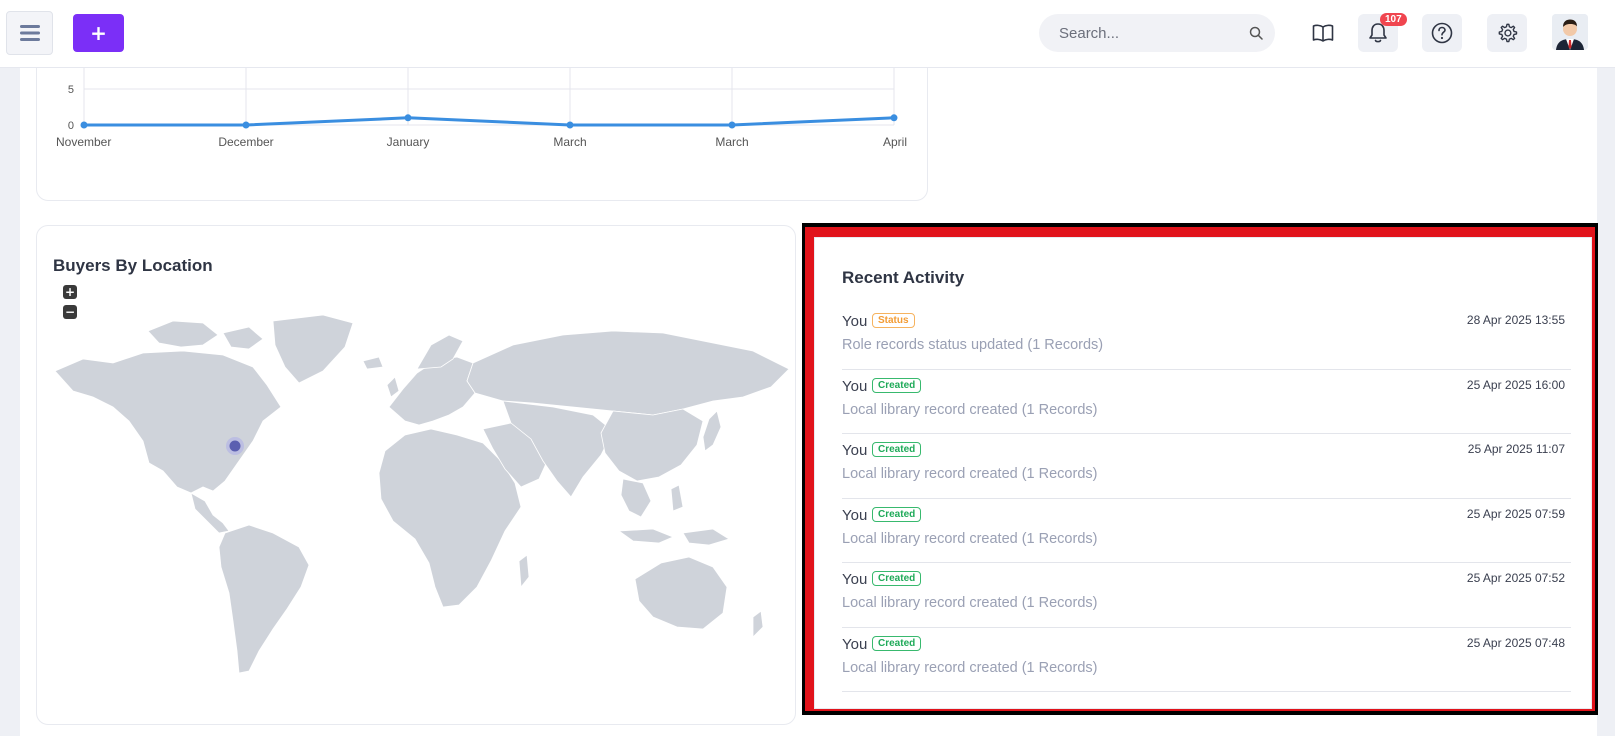 Image resolution: width=1615 pixels, height=736 pixels. I want to click on search-icon, so click(1256, 33).